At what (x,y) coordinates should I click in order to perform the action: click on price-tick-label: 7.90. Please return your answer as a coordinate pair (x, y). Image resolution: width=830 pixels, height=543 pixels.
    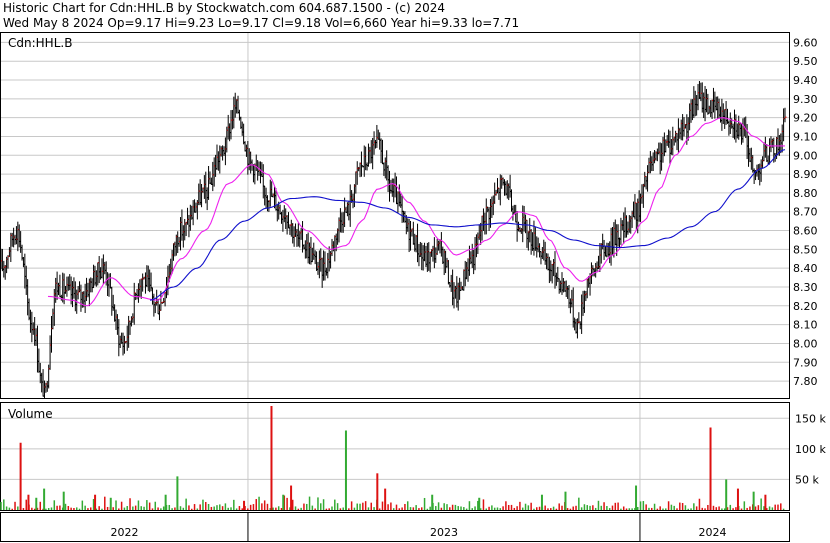
    Looking at the image, I should click on (805, 362).